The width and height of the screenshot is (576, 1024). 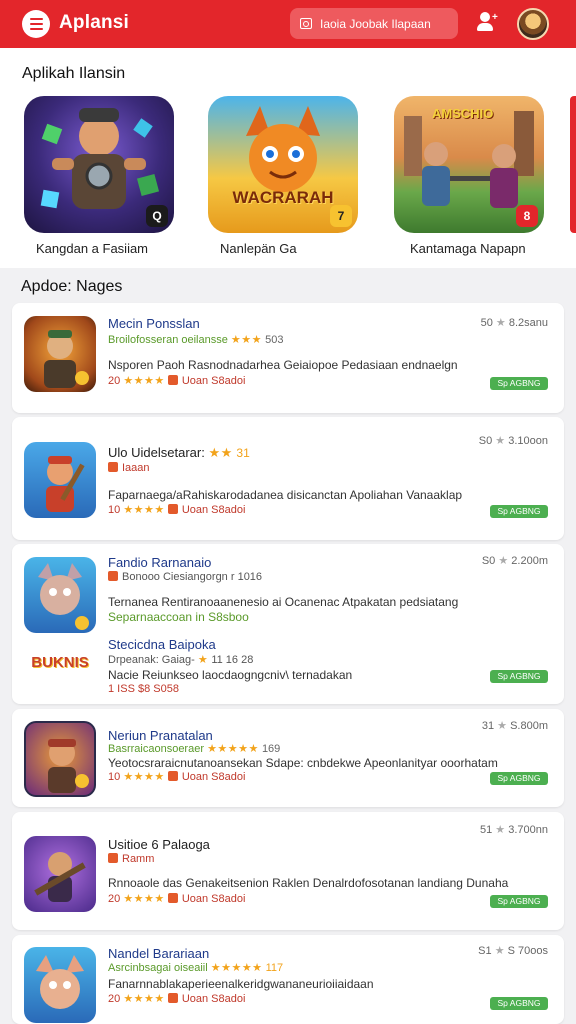 I want to click on review-count: 31, so click(x=243, y=453).